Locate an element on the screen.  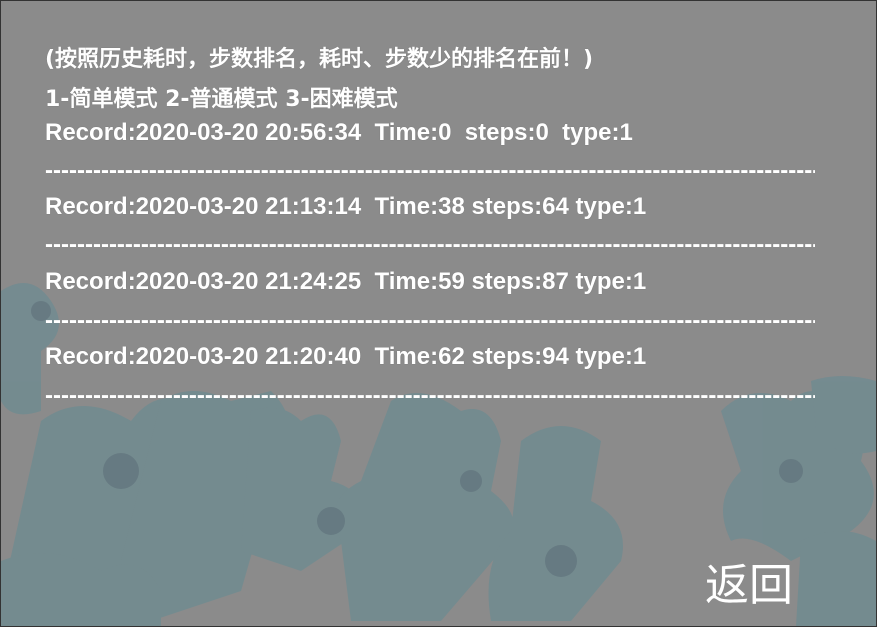
mode-legend: 1-简单模式 2-普通模式 3-困难模式 is located at coordinates (221, 99).